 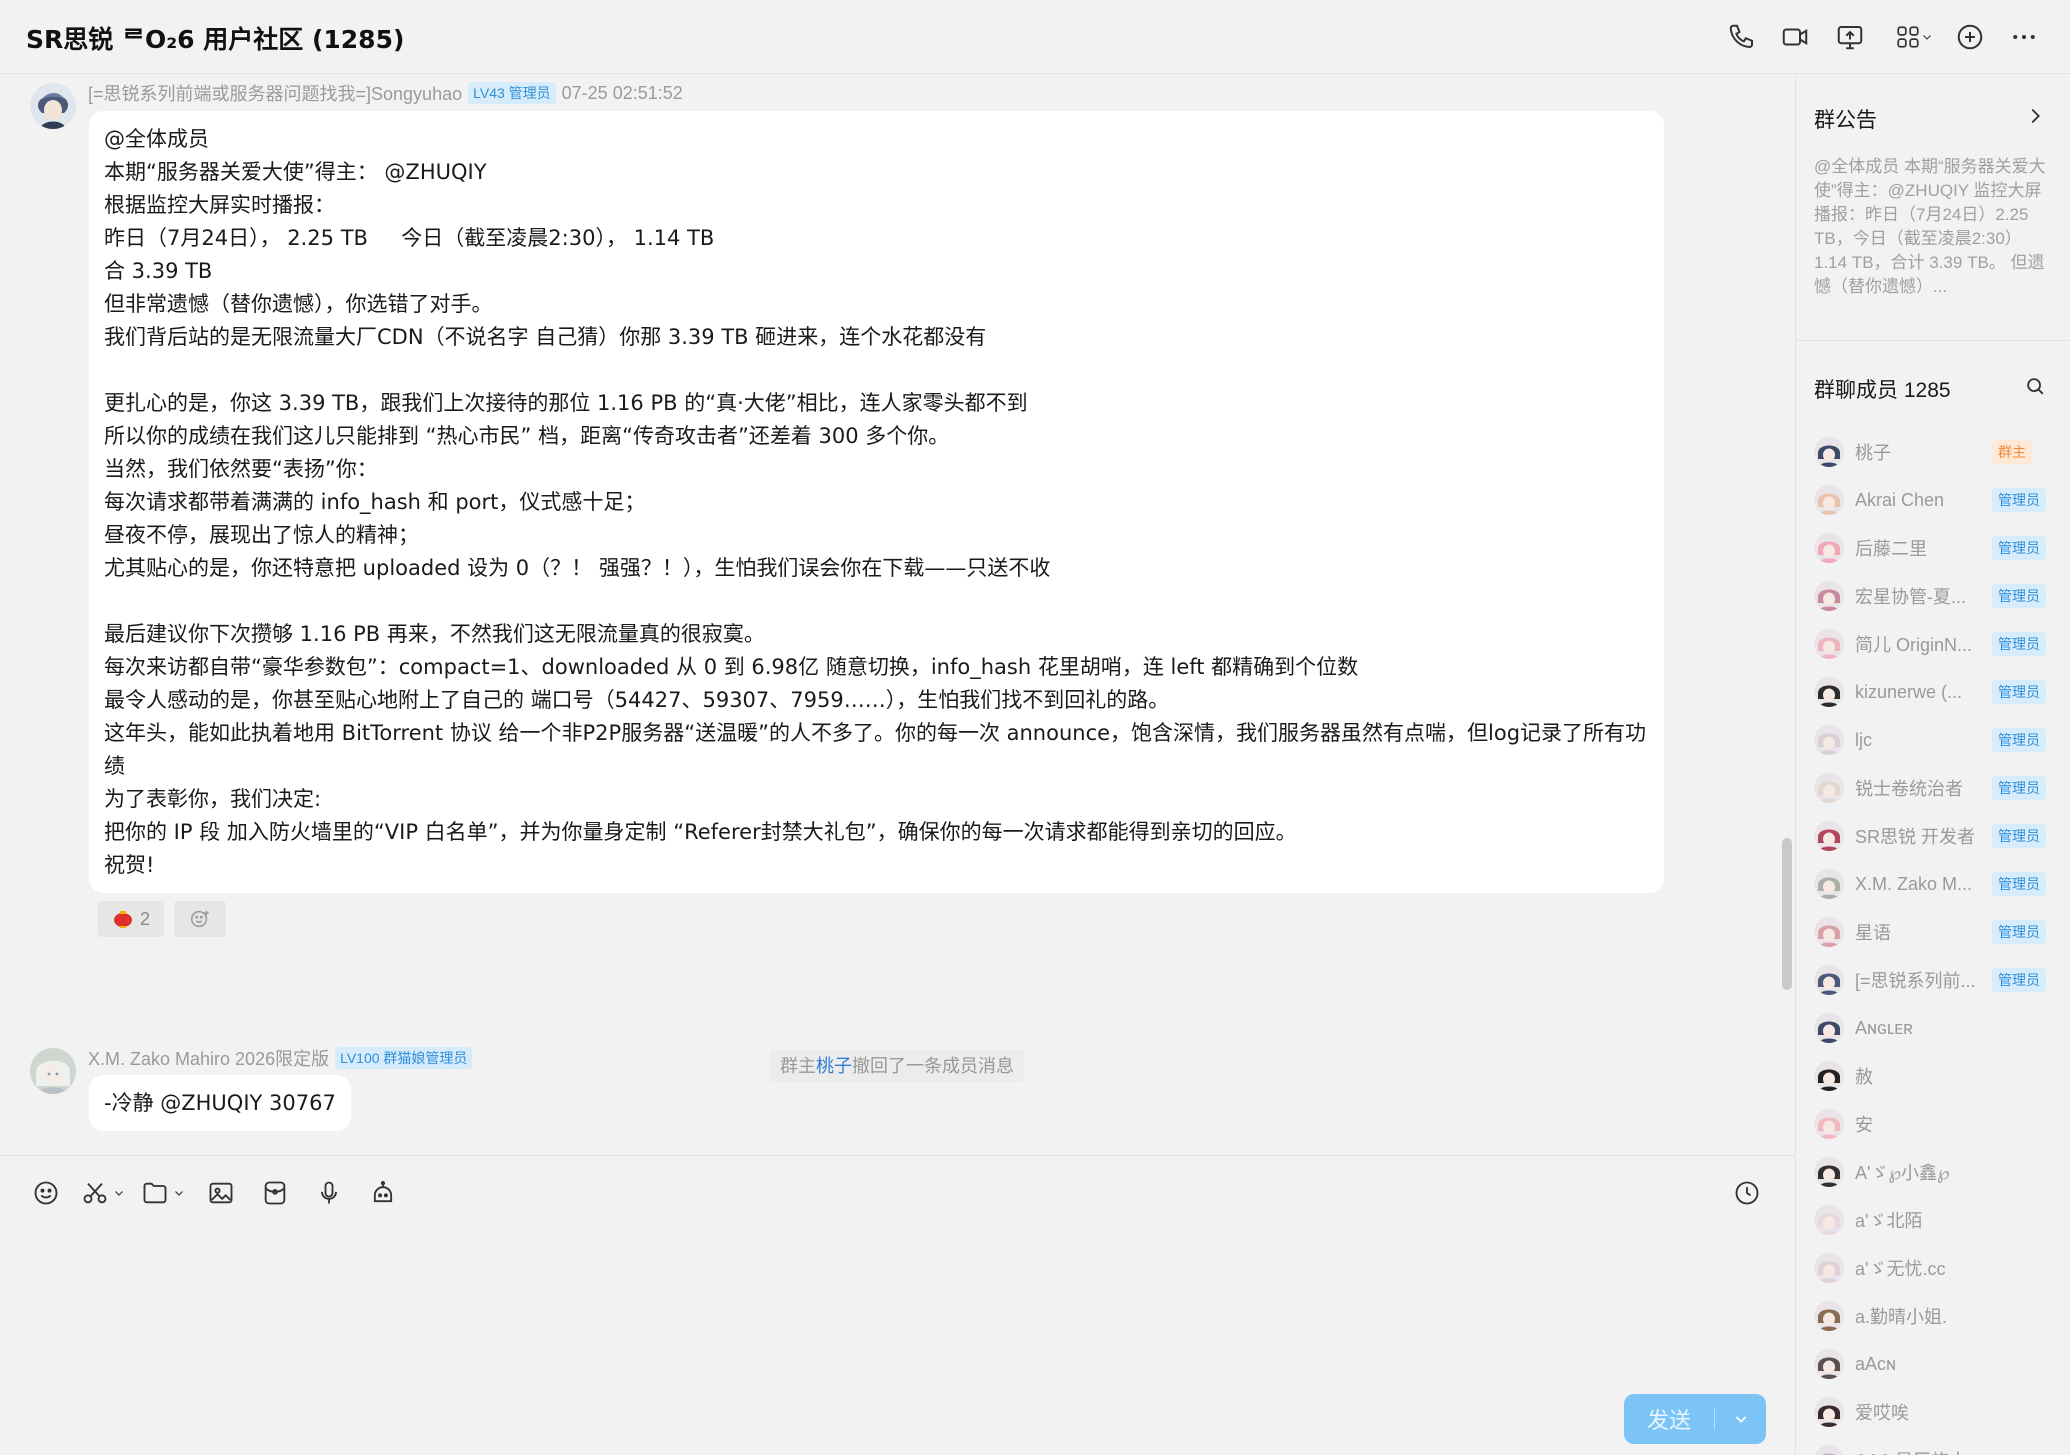 What do you see at coordinates (1747, 1193) in the screenshot?
I see `history-button` at bounding box center [1747, 1193].